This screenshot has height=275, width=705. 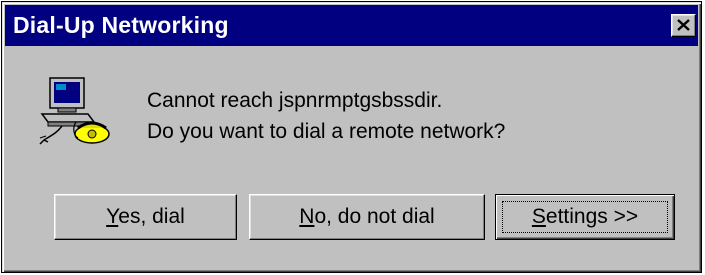 I want to click on no-dial-label: No, do not dial, so click(x=366, y=217).